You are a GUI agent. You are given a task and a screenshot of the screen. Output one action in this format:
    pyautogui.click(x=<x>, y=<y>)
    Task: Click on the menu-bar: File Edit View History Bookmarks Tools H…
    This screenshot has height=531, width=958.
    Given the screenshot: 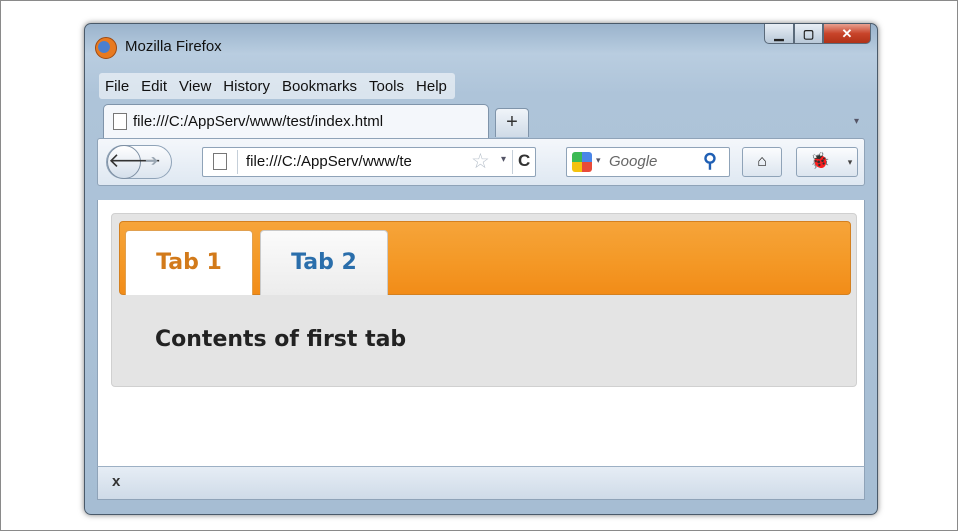 What is the action you would take?
    pyautogui.click(x=277, y=86)
    